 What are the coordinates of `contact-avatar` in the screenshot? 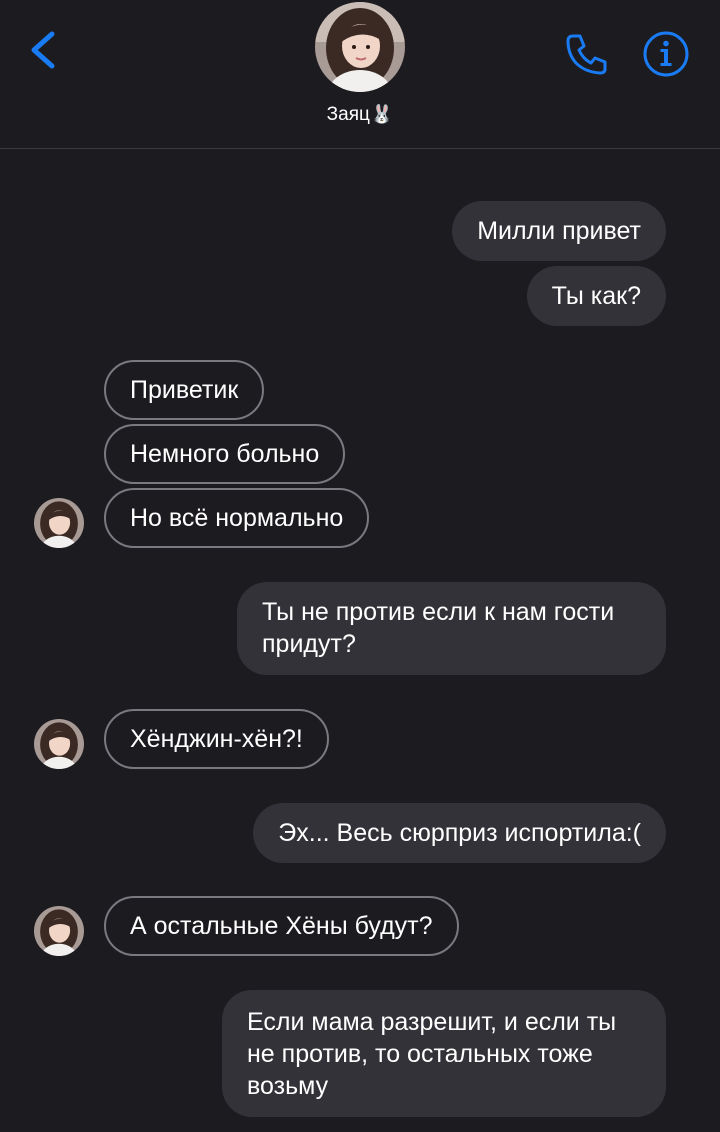 It's located at (360, 47).